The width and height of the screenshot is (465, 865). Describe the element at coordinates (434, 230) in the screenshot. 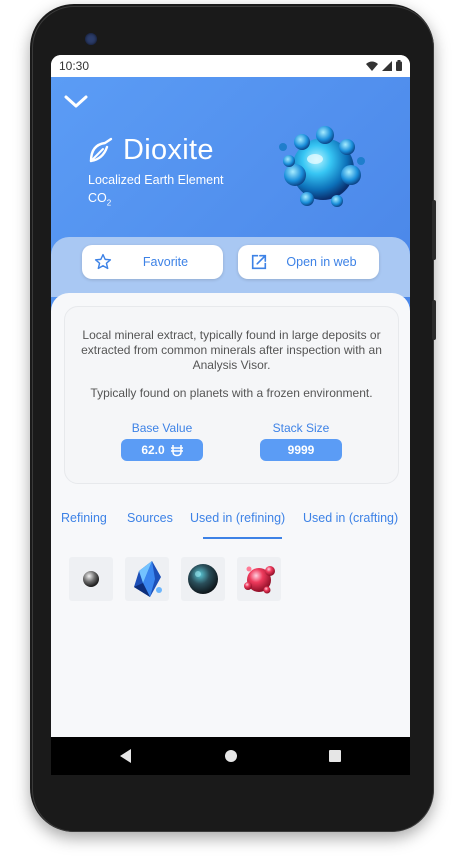

I see `volume-button` at that location.